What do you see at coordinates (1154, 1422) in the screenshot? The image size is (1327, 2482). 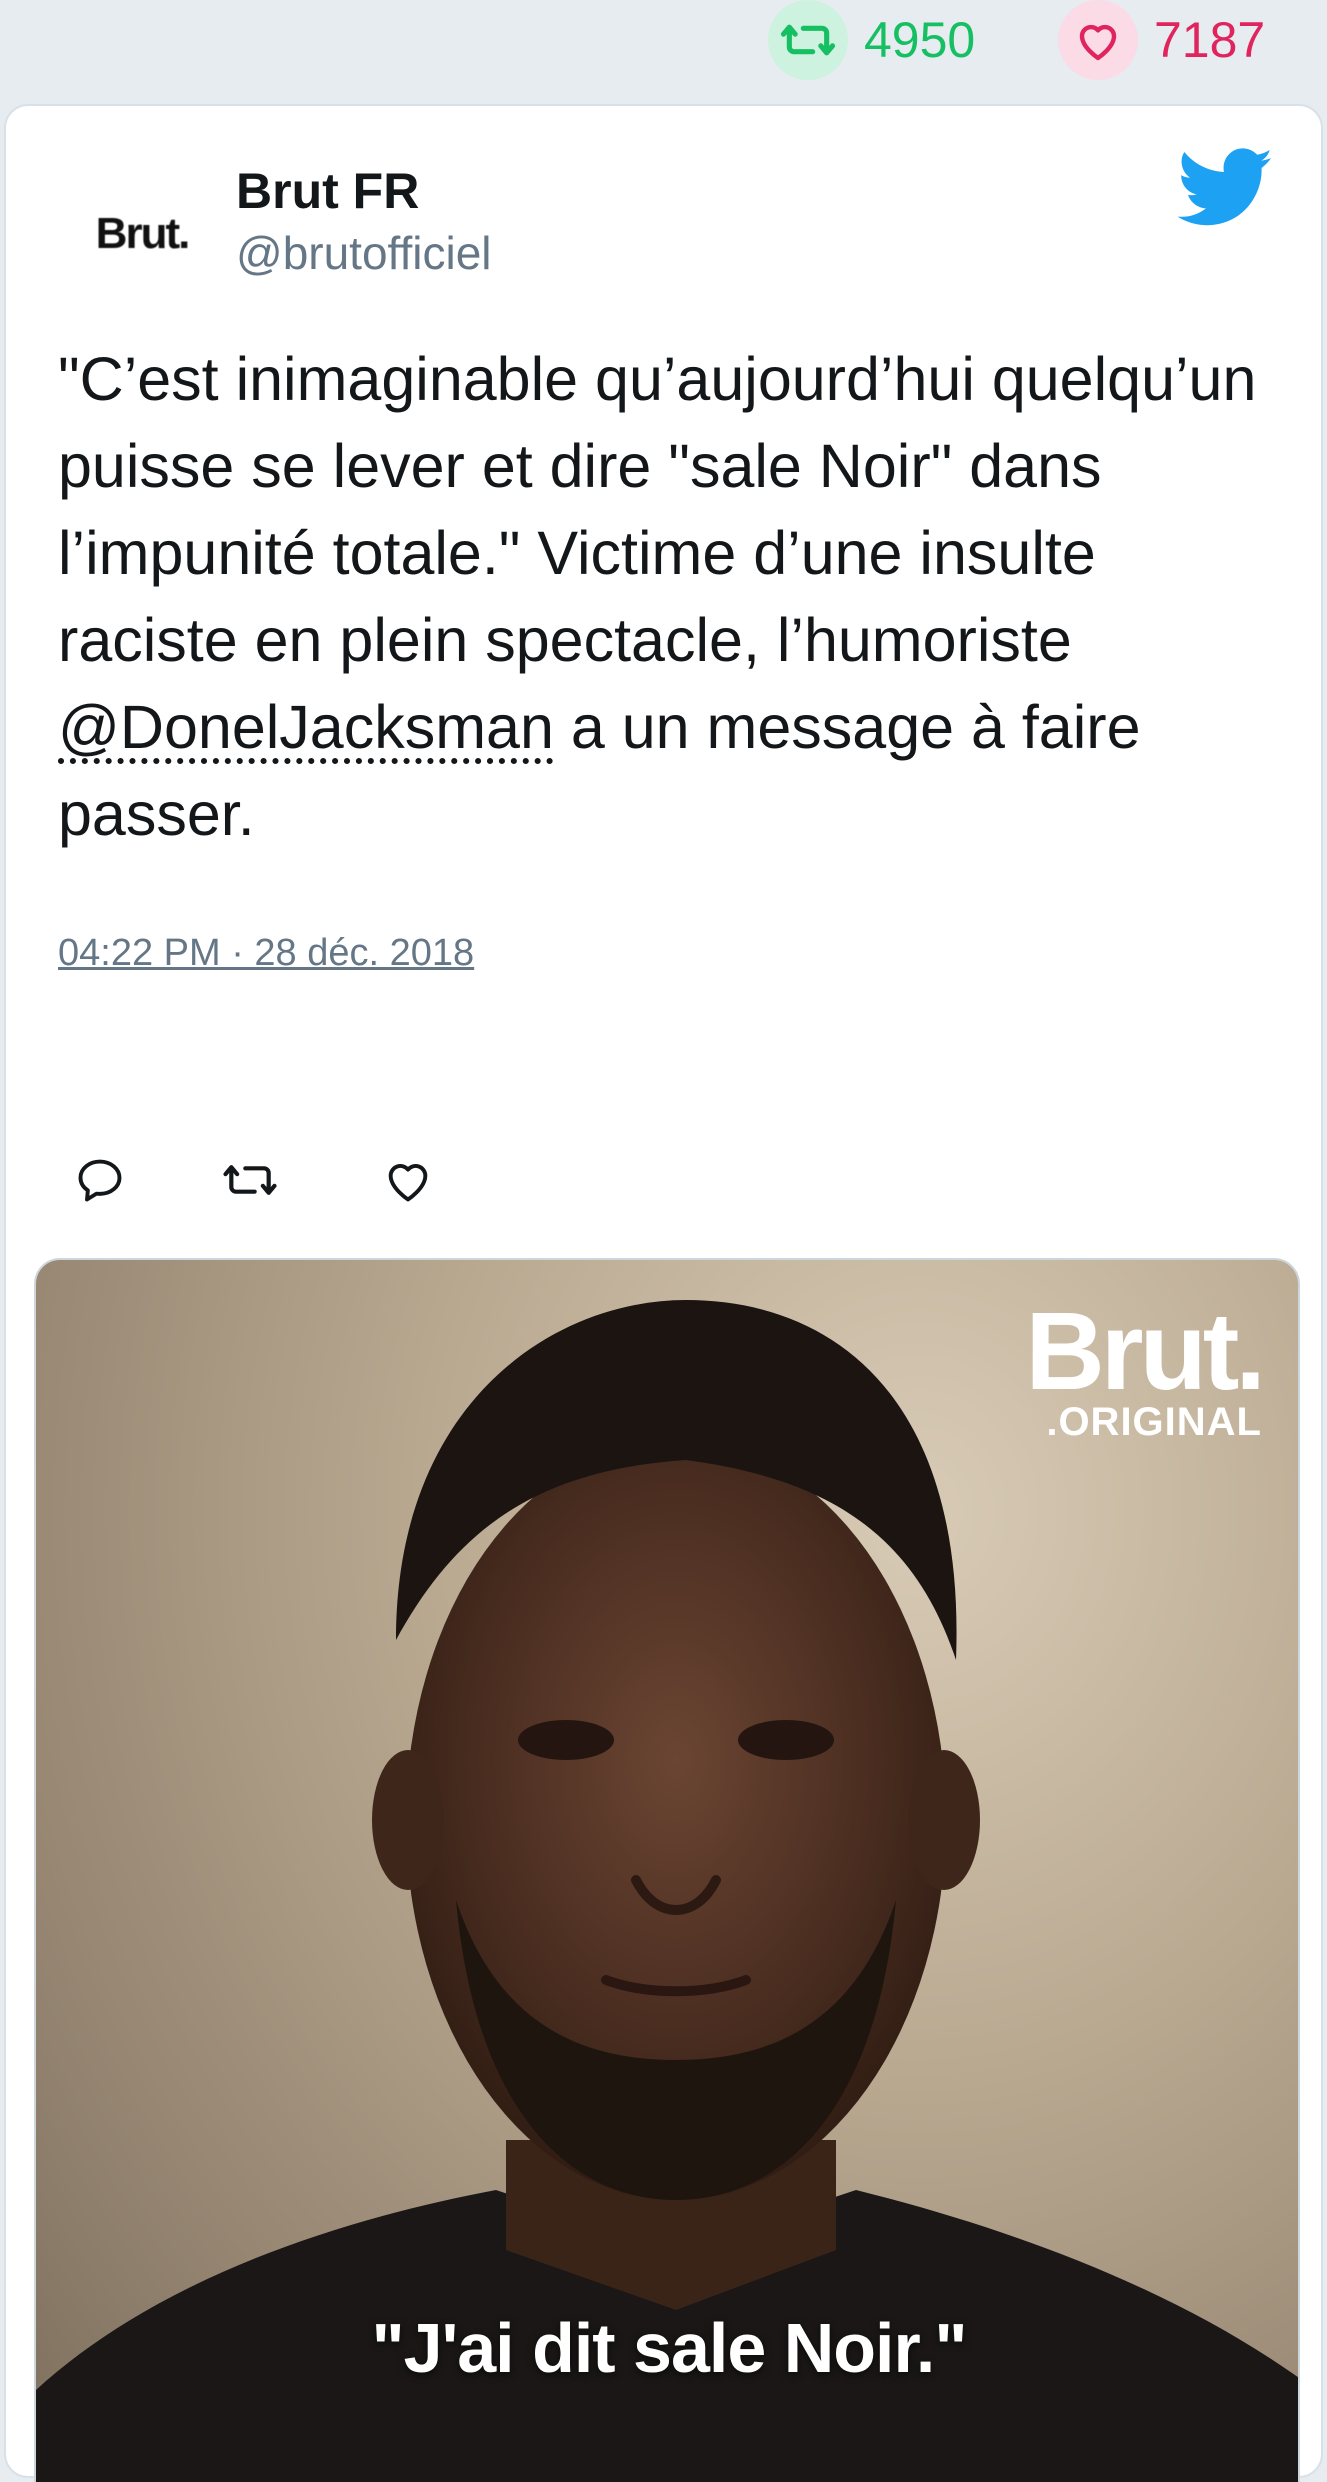 I see `watermark-sub: .ORIGINAL` at bounding box center [1154, 1422].